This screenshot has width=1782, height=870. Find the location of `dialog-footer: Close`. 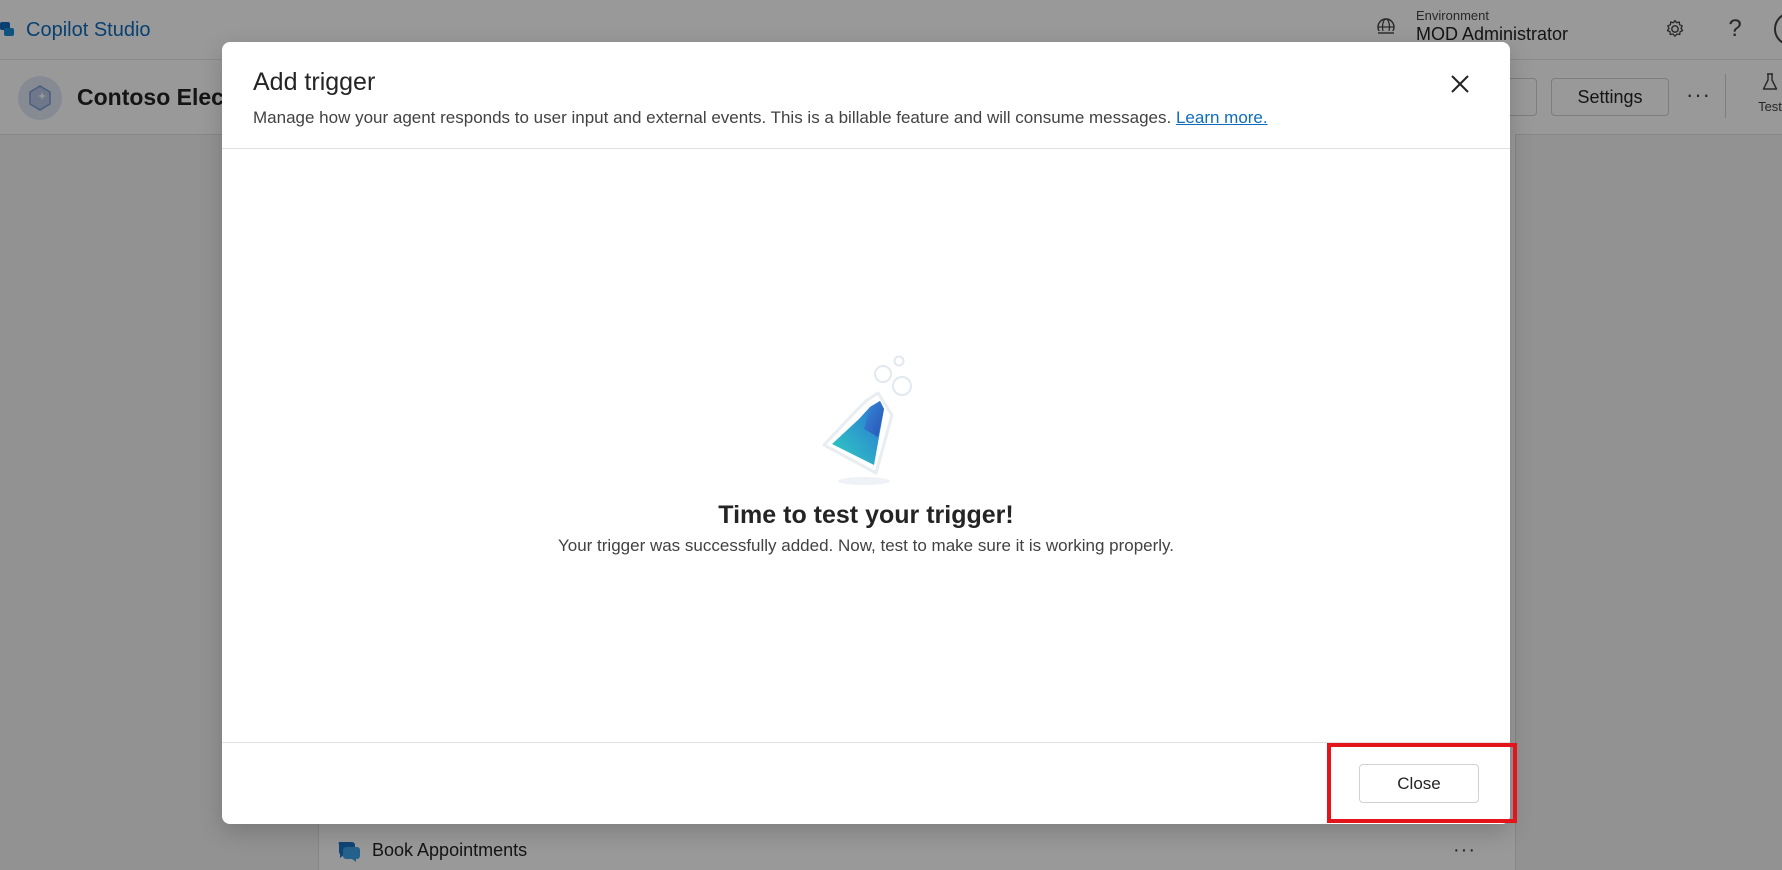

dialog-footer: Close is located at coordinates (866, 783).